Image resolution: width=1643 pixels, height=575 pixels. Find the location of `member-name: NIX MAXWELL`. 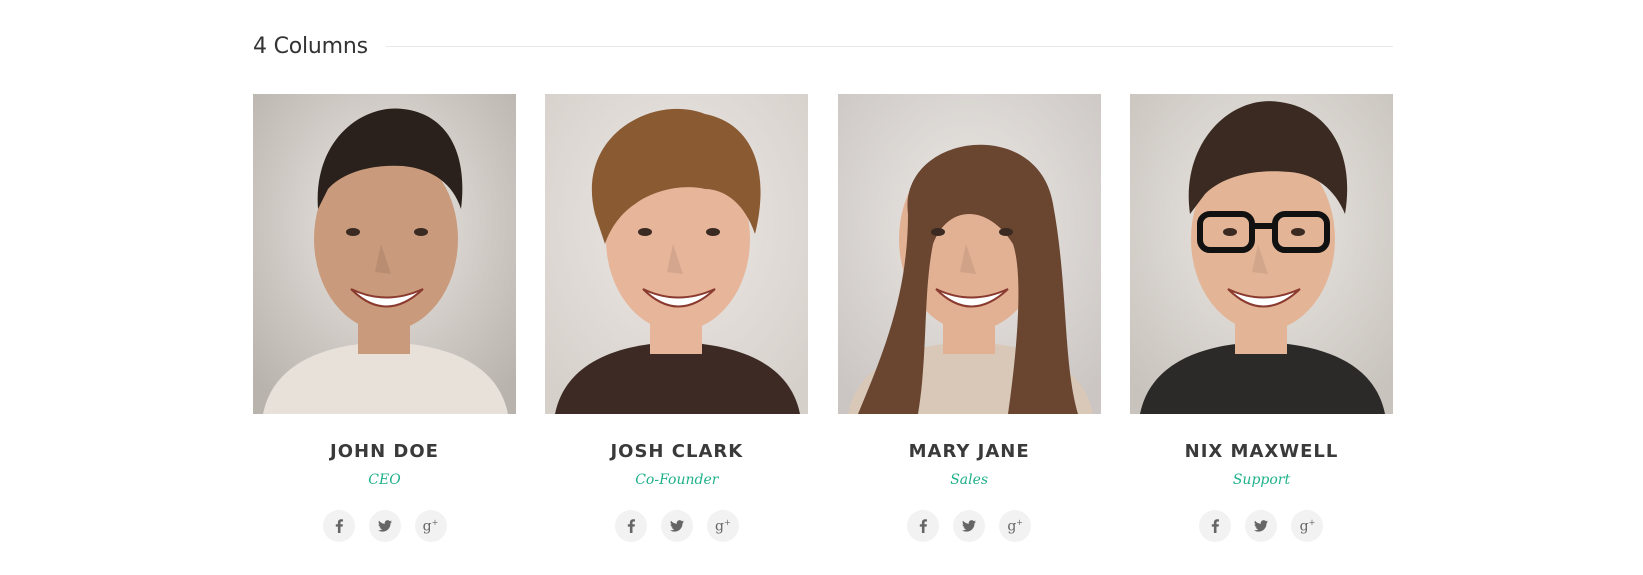

member-name: NIX MAXWELL is located at coordinates (1261, 451).